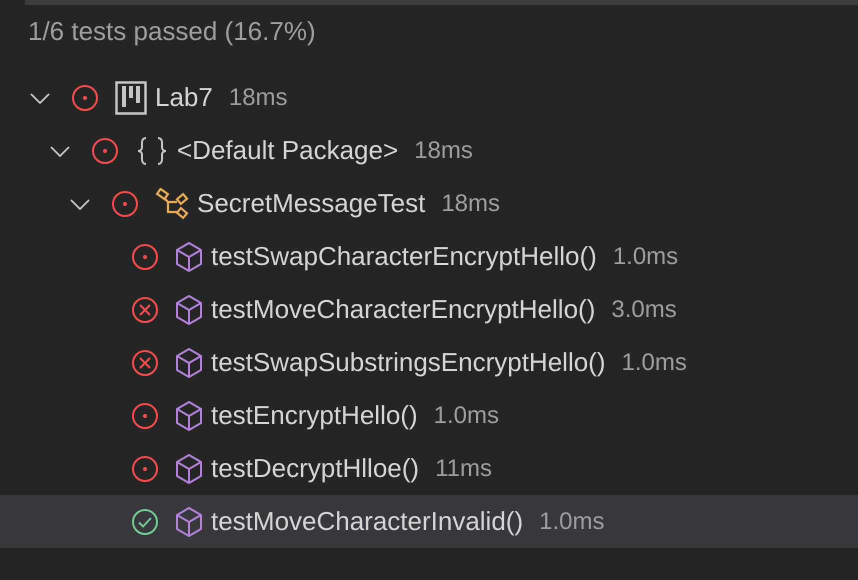 Image resolution: width=858 pixels, height=580 pixels. Describe the element at coordinates (311, 203) in the screenshot. I see `test-name: SecretMessageTest` at that location.